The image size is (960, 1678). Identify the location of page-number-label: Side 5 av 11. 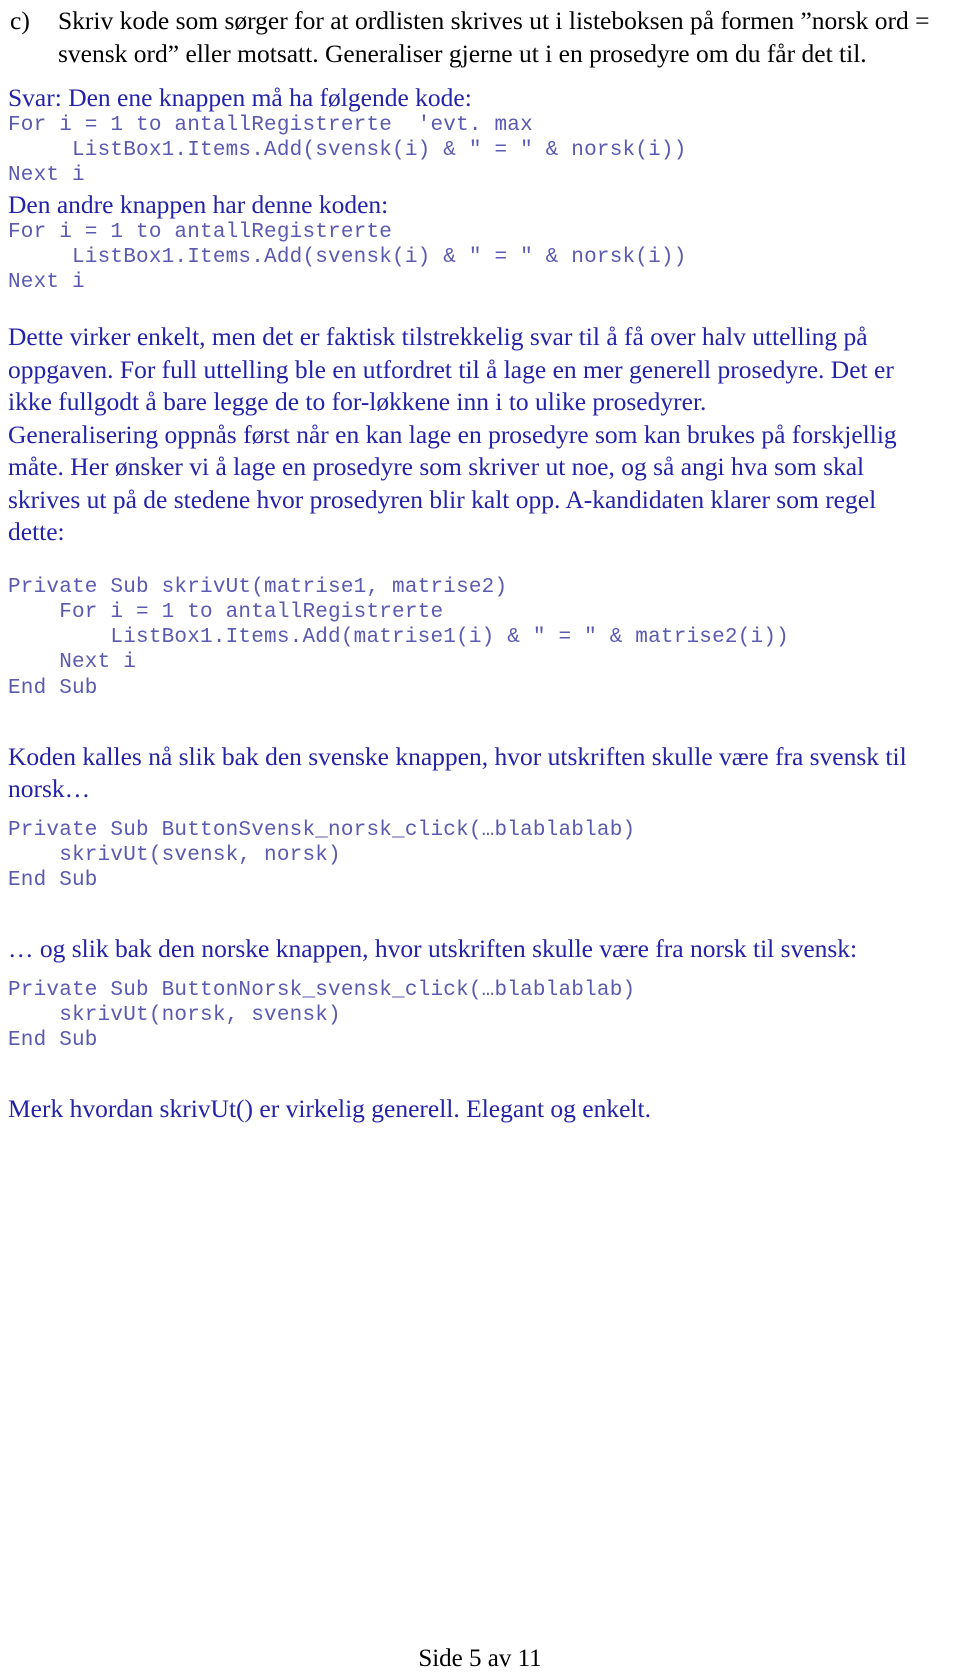
(480, 1658).